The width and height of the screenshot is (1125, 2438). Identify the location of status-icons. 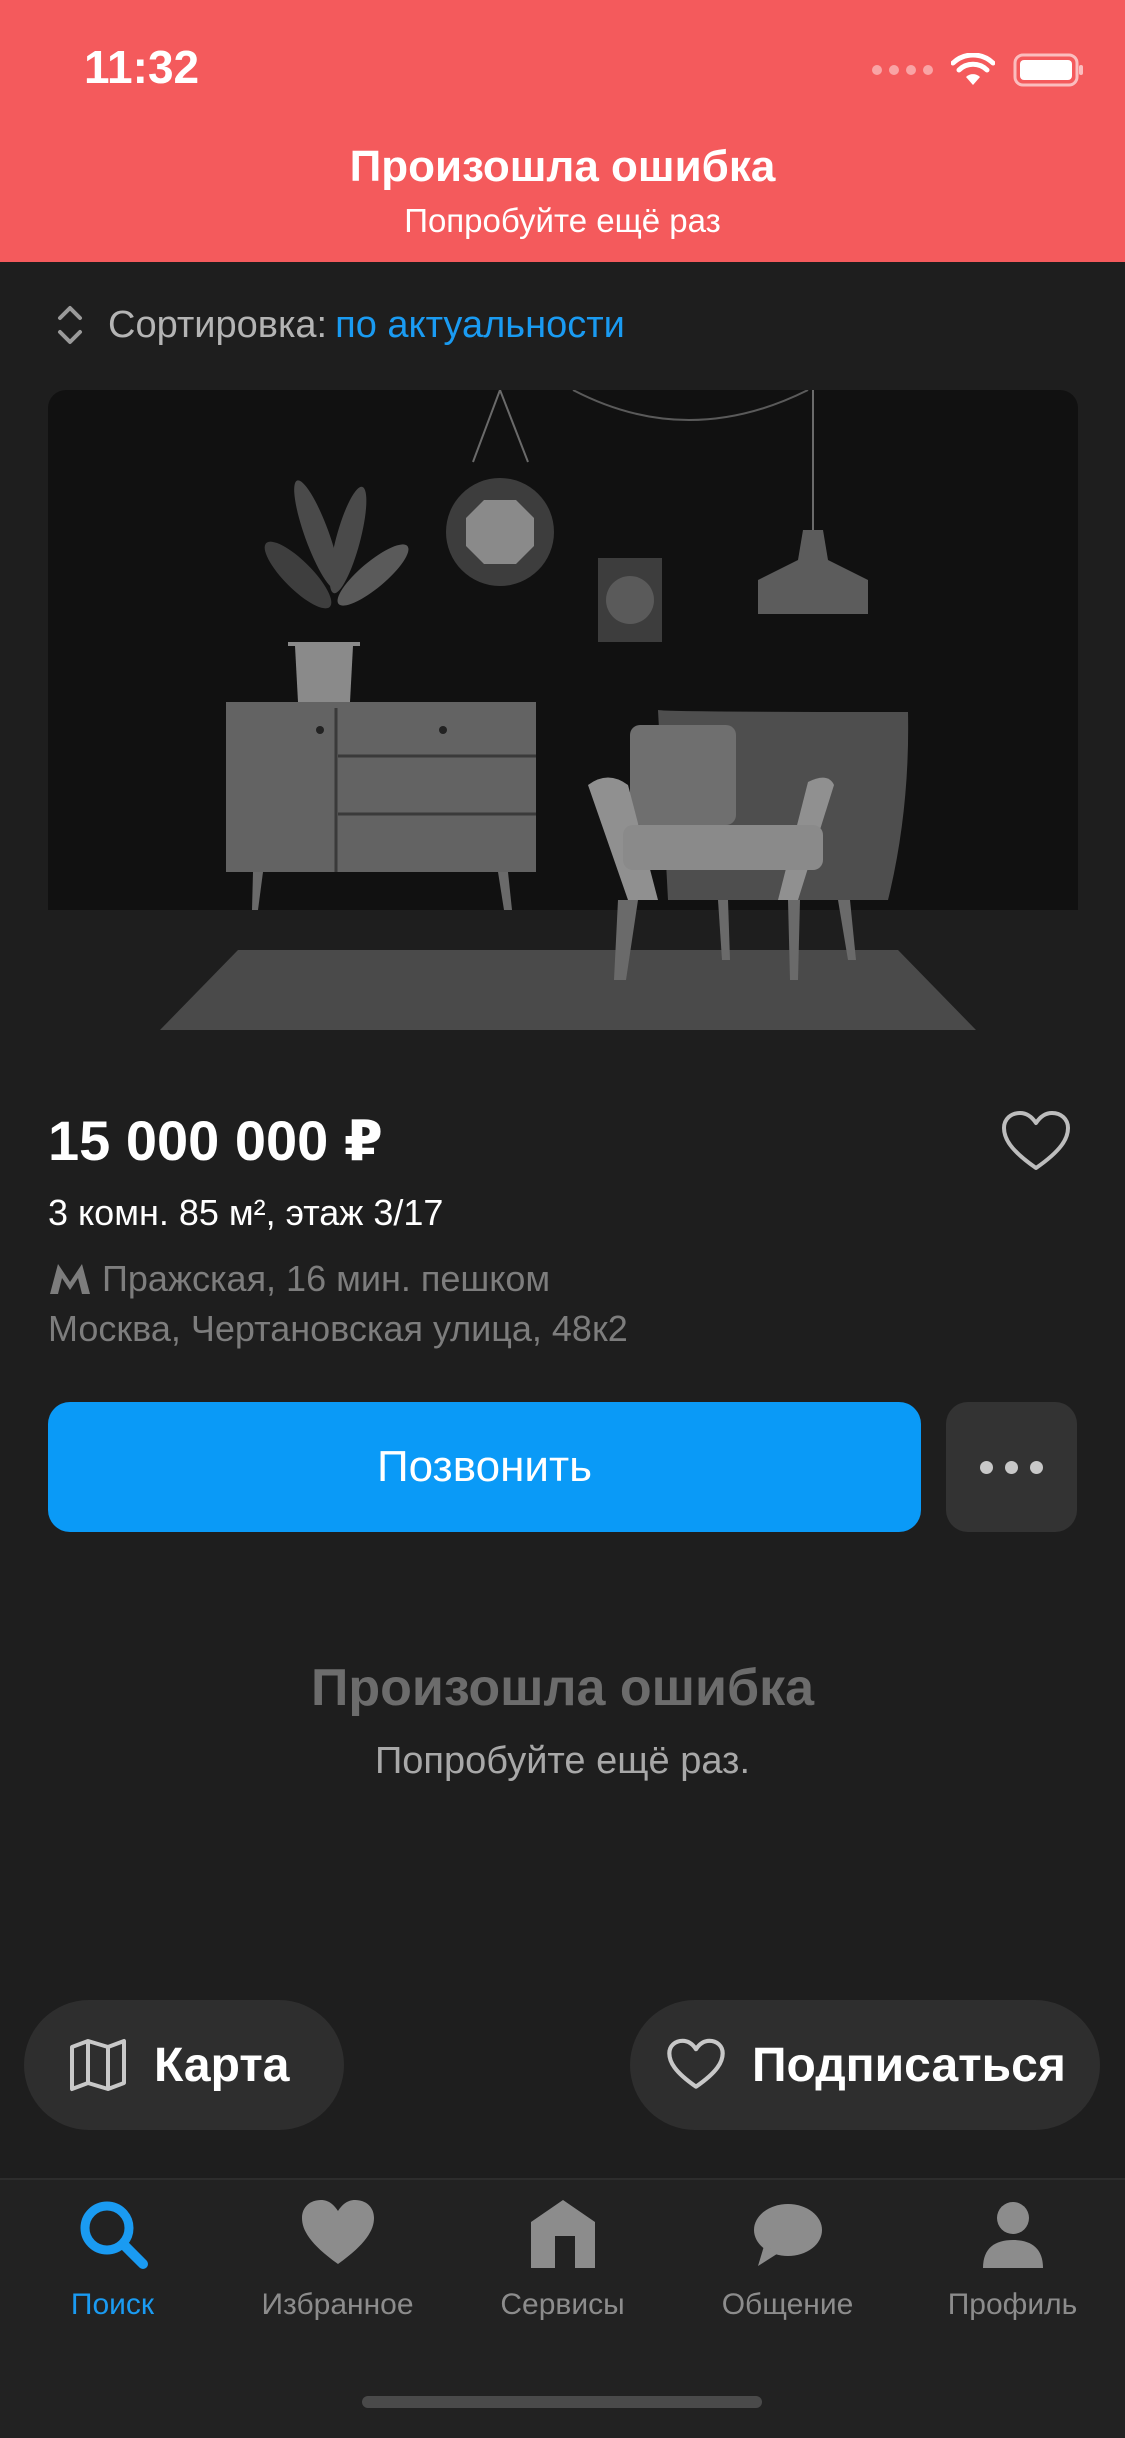
(978, 70).